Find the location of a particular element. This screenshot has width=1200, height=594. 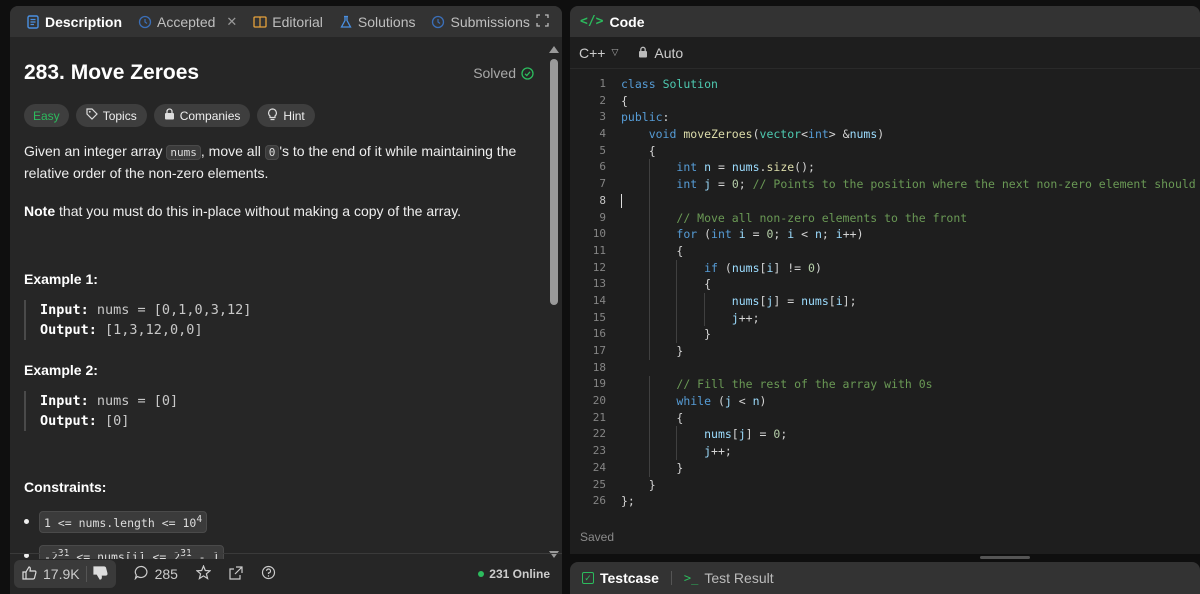

tab-submissions: Submissions is located at coordinates (480, 21).